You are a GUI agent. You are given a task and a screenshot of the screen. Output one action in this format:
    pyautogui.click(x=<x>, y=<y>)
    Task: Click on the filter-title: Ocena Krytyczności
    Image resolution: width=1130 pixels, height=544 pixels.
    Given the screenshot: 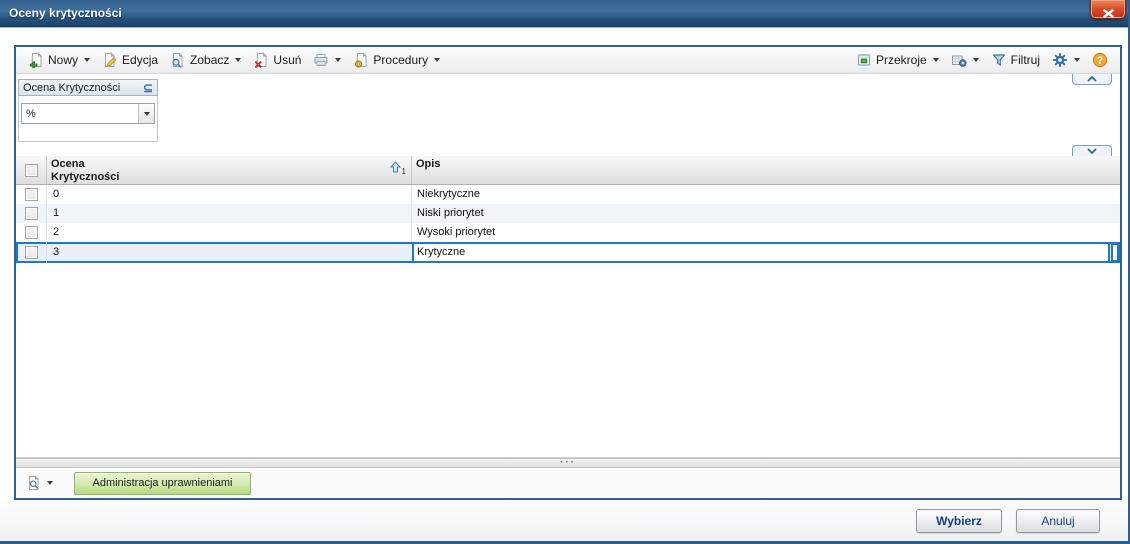 What is the action you would take?
    pyautogui.click(x=72, y=87)
    